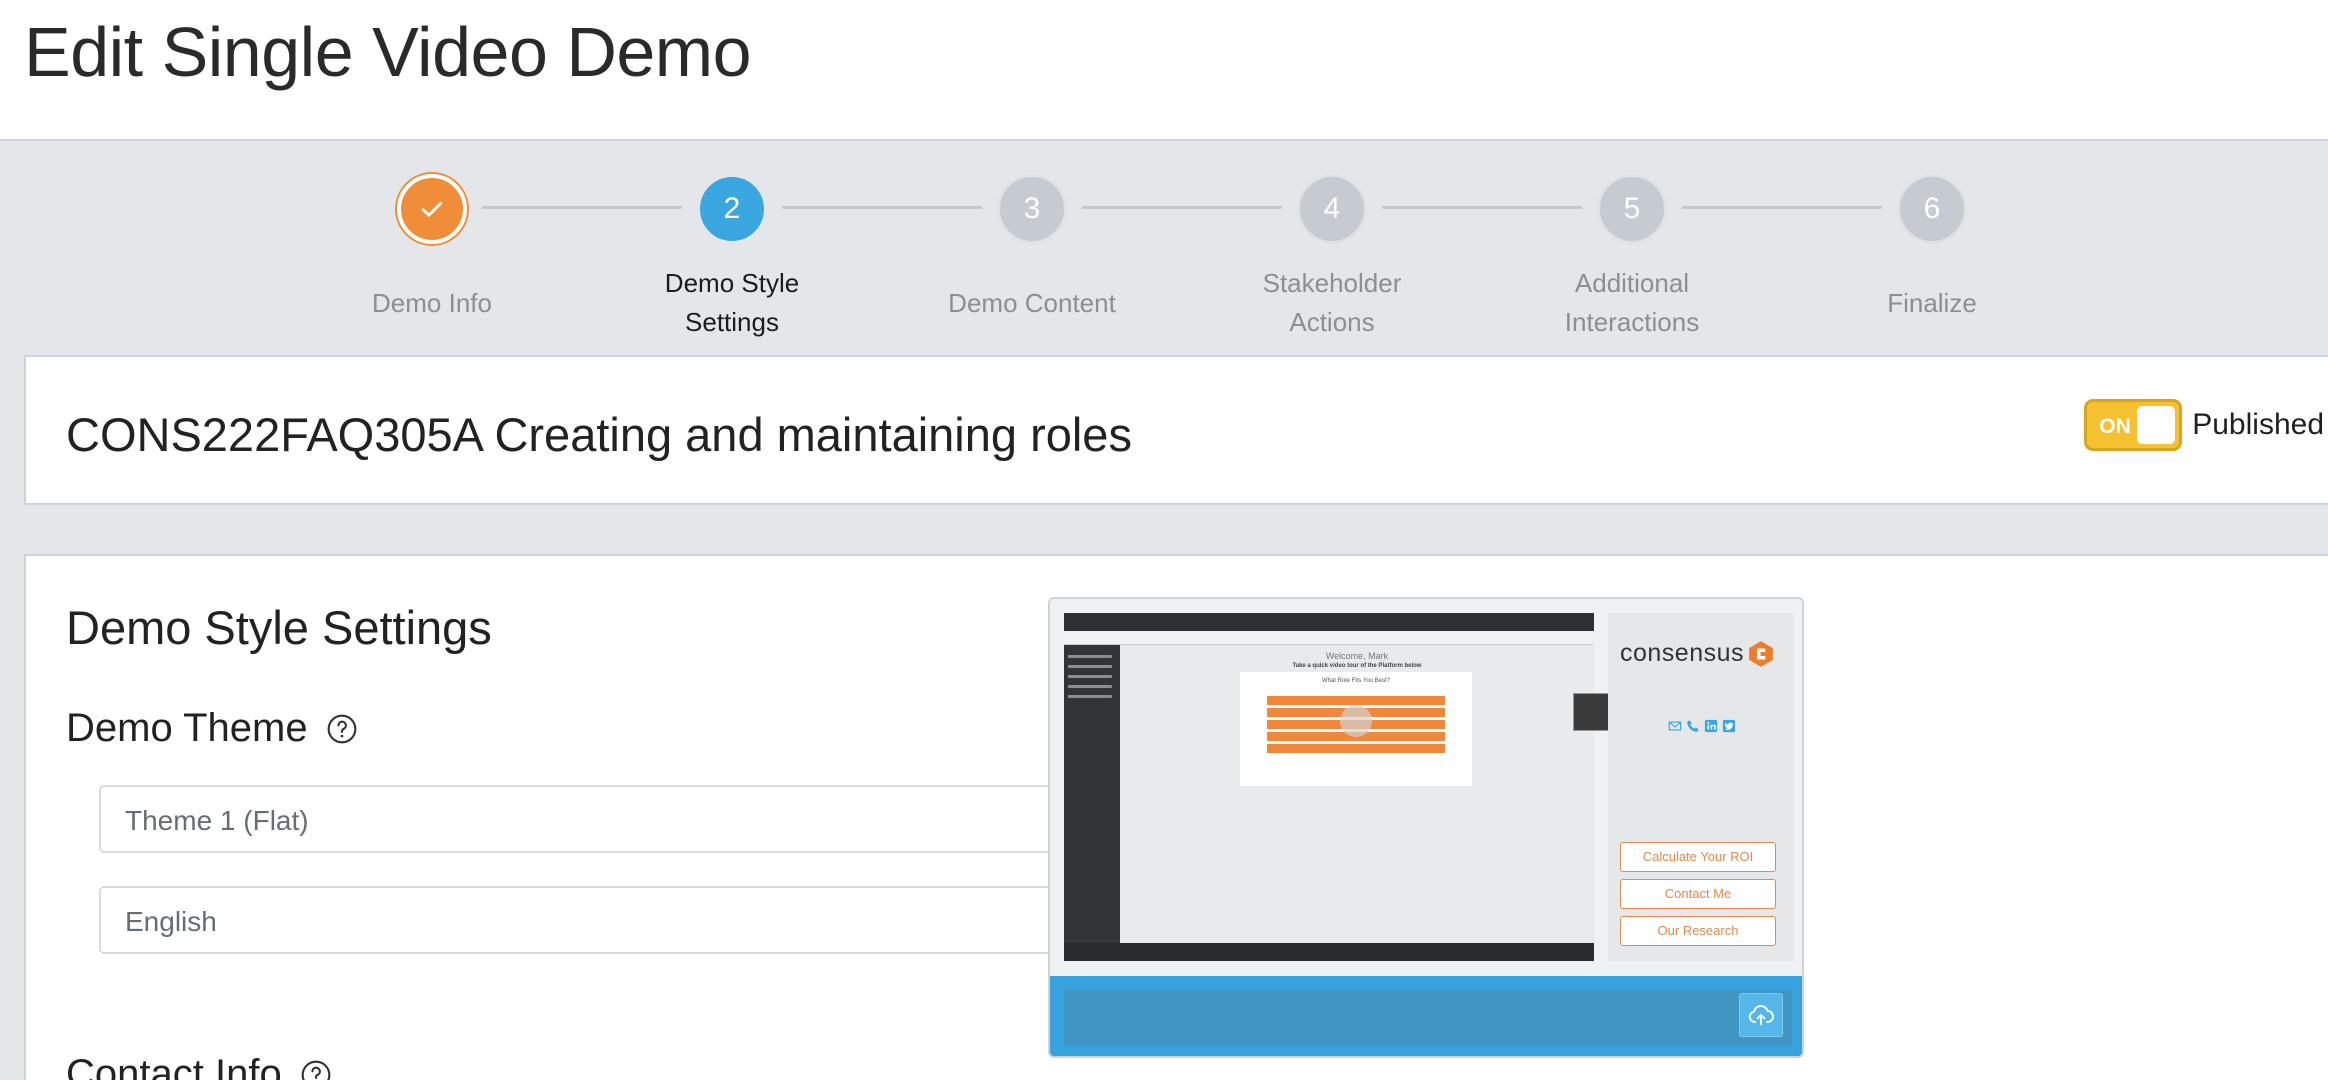  I want to click on step-additional-interactions: 5 Additional Interactions, so click(1632, 258).